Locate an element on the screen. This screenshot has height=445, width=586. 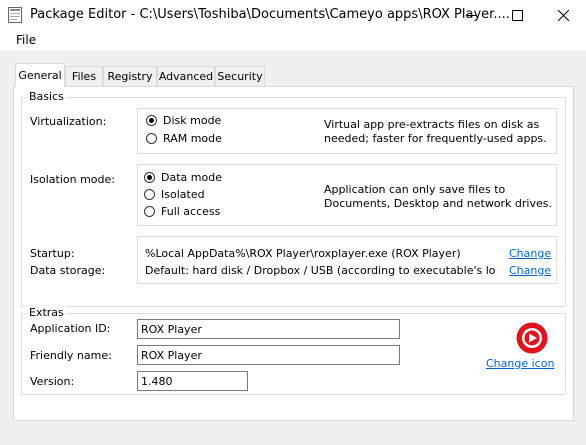
disk-mode-radio: Disk mode is located at coordinates (183, 120).